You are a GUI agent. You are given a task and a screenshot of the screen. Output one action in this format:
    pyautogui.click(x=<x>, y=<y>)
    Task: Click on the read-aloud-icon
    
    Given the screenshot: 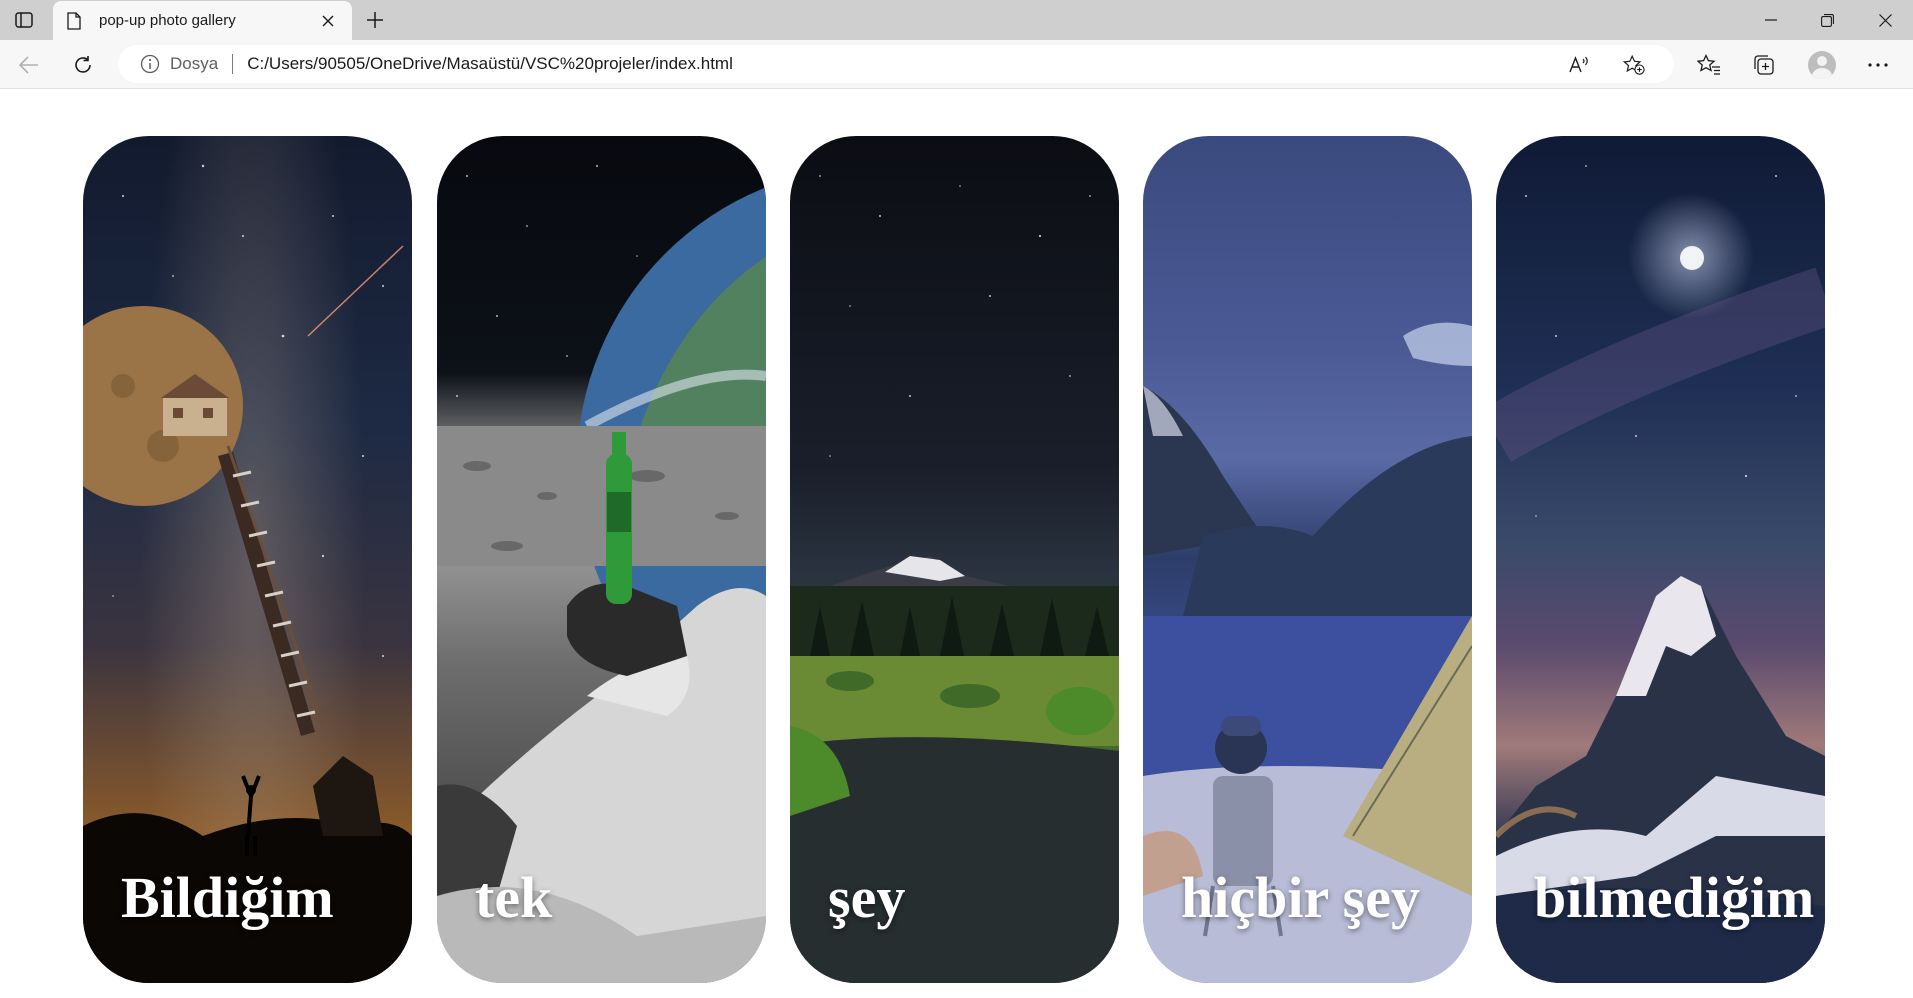 What is the action you would take?
    pyautogui.click(x=1579, y=65)
    